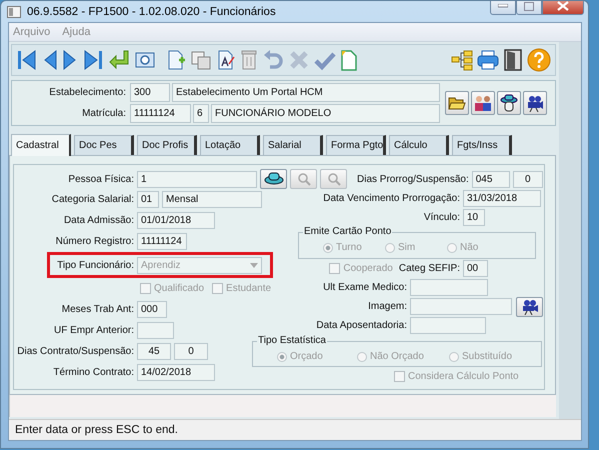  What do you see at coordinates (197, 179) in the screenshot?
I see `input-field: 1` at bounding box center [197, 179].